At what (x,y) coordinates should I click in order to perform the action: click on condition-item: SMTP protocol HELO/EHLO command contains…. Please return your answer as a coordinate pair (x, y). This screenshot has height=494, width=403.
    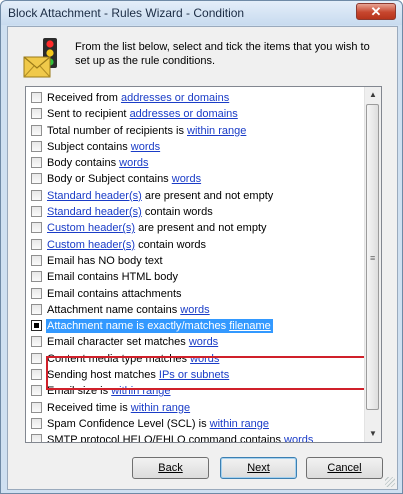
    Looking at the image, I should click on (196, 437).